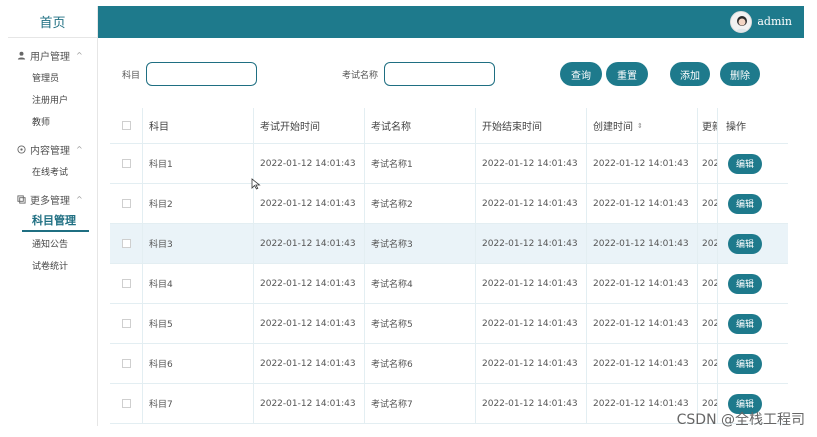  Describe the element at coordinates (740, 74) in the screenshot. I see `delete-button: 删除` at that location.